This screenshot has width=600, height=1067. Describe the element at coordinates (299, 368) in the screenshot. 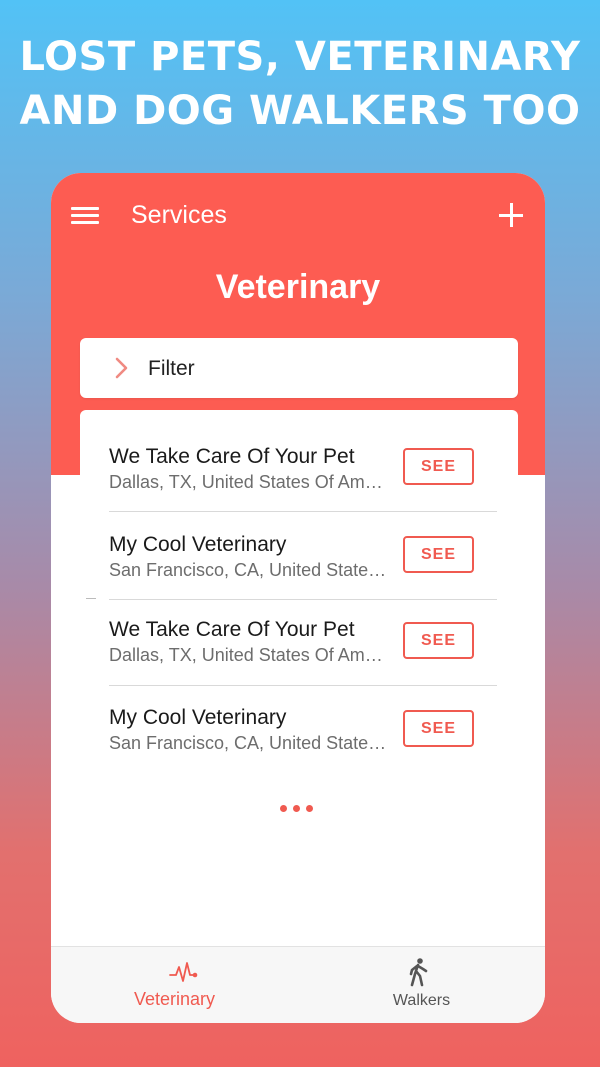

I see `filter-bar: Filter` at that location.